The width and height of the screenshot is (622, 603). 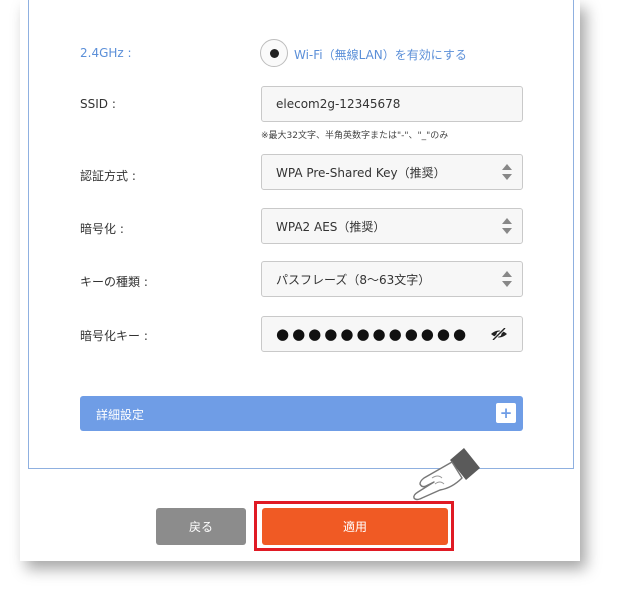 I want to click on pointing-hand-icon, so click(x=446, y=474).